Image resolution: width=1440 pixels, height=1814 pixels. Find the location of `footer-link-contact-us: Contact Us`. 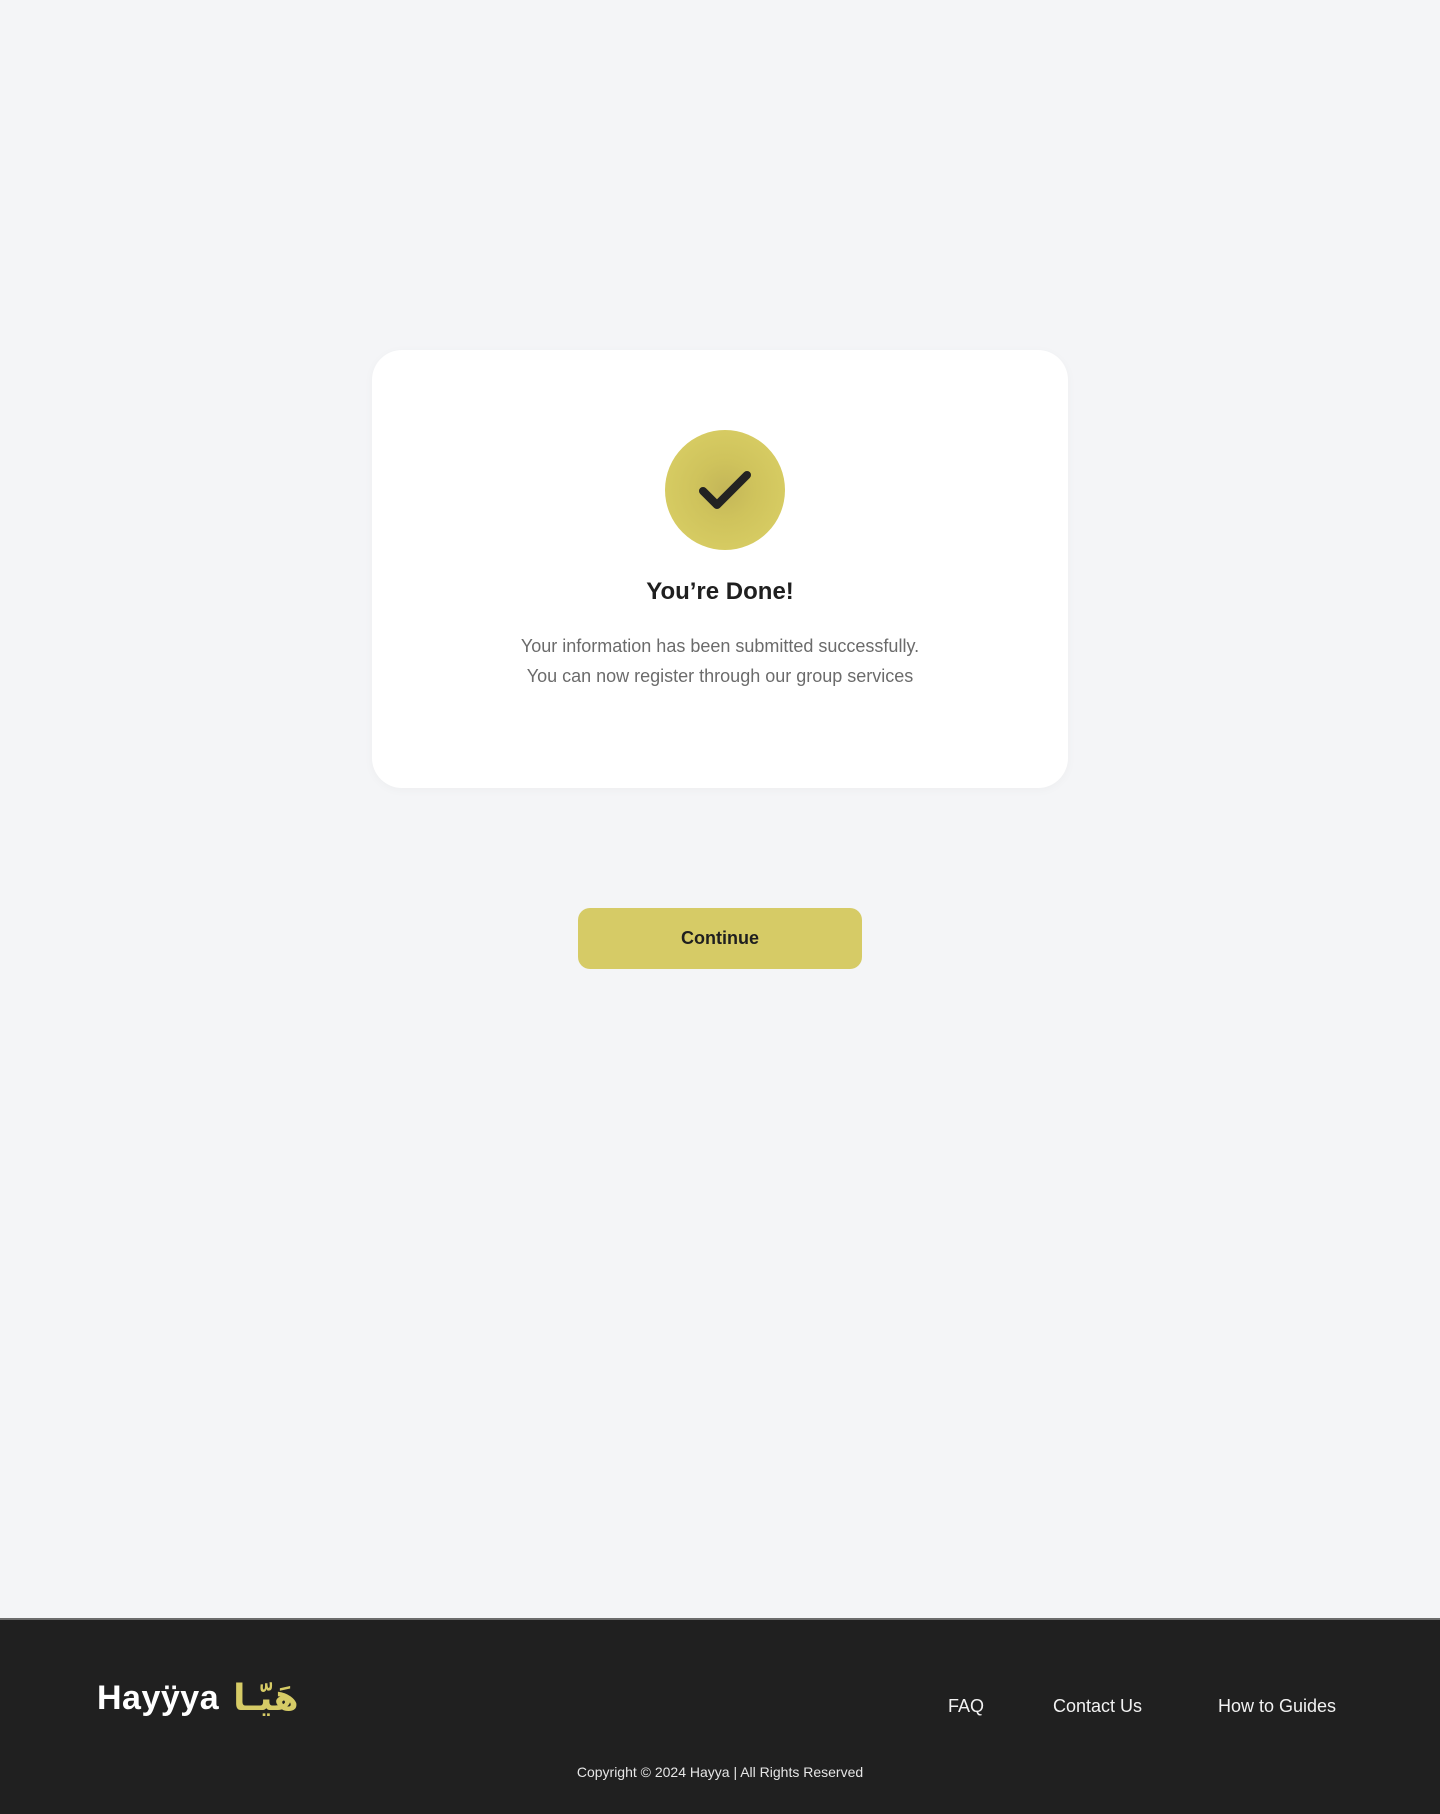

footer-link-contact-us: Contact Us is located at coordinates (1097, 1706).